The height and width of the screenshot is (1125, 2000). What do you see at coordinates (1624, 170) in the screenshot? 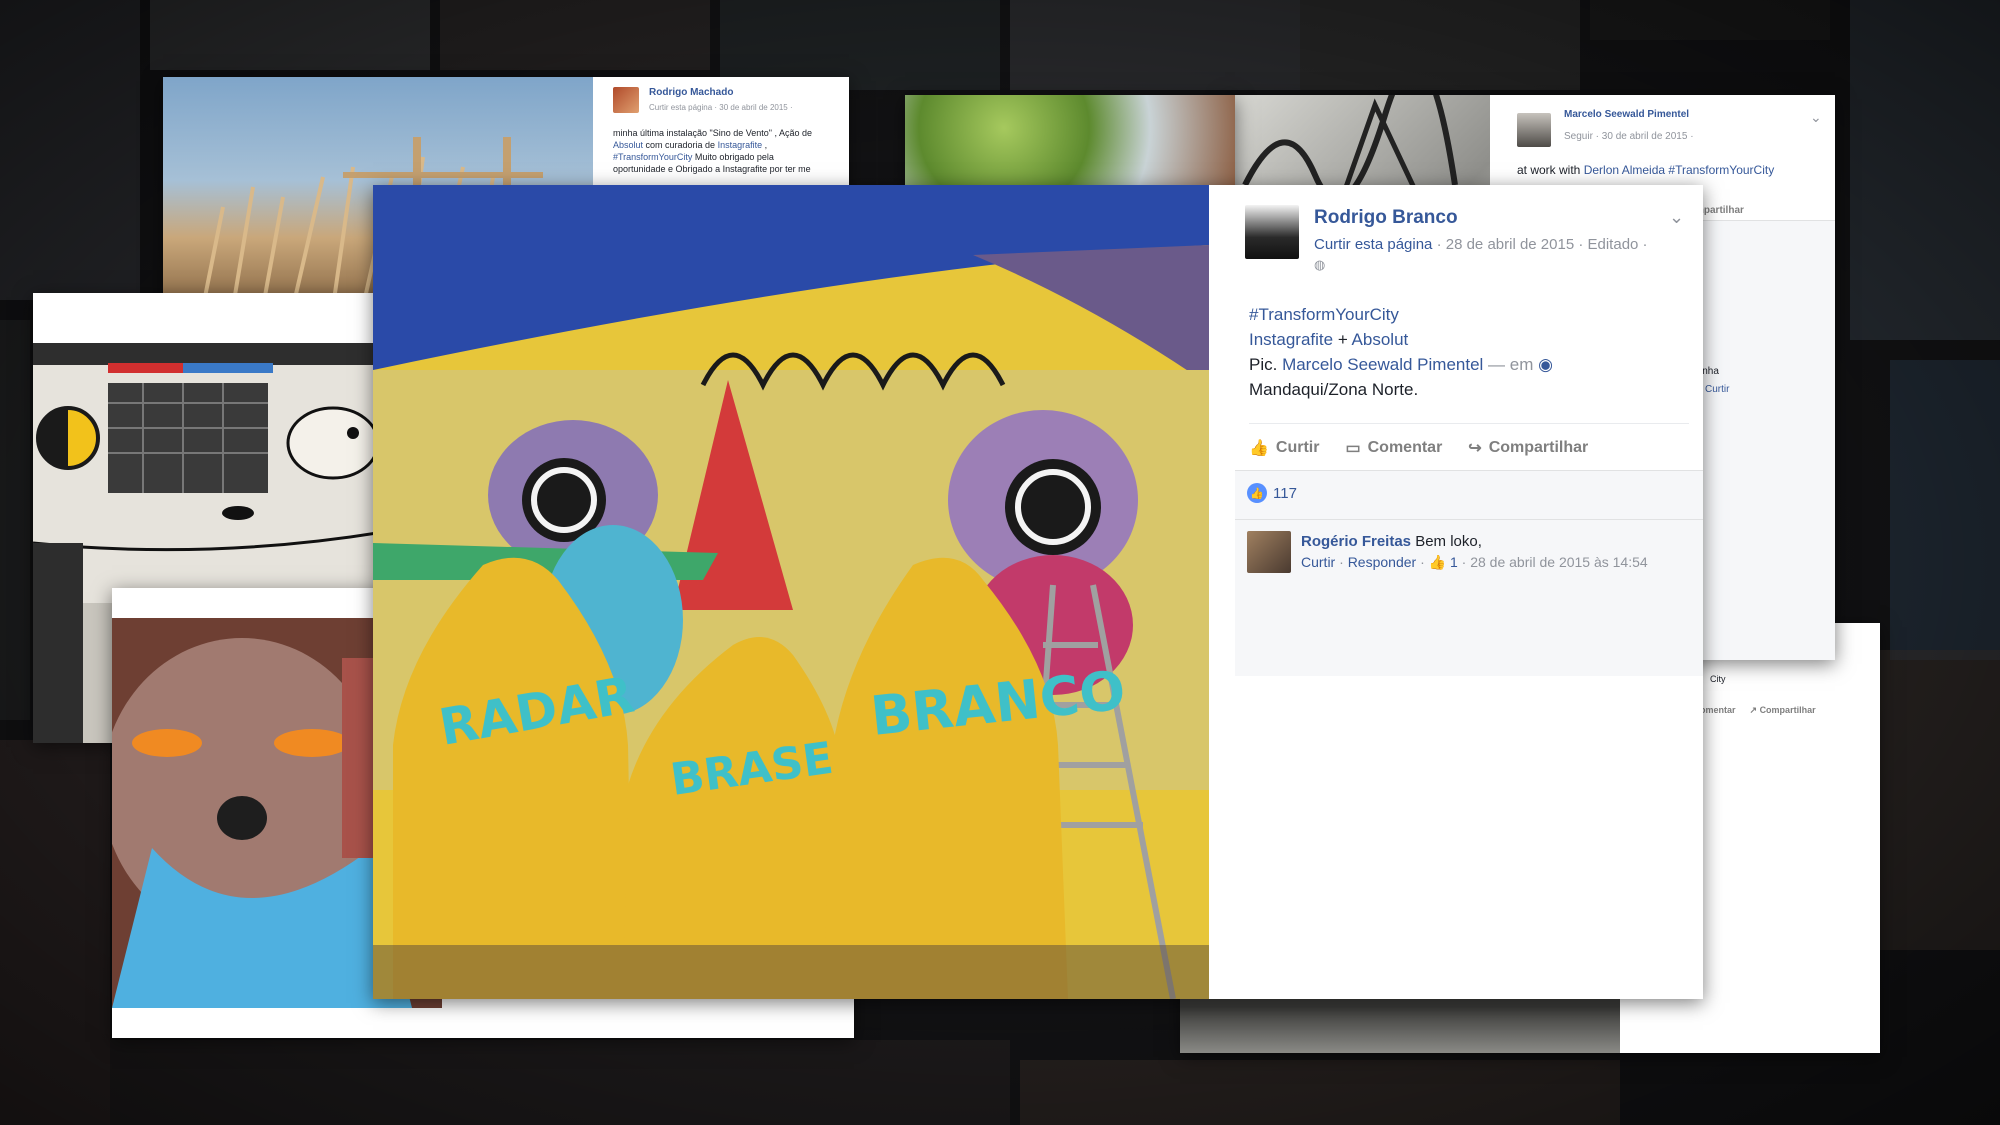
I see `tagged-person-link: Derlon Almeida` at bounding box center [1624, 170].